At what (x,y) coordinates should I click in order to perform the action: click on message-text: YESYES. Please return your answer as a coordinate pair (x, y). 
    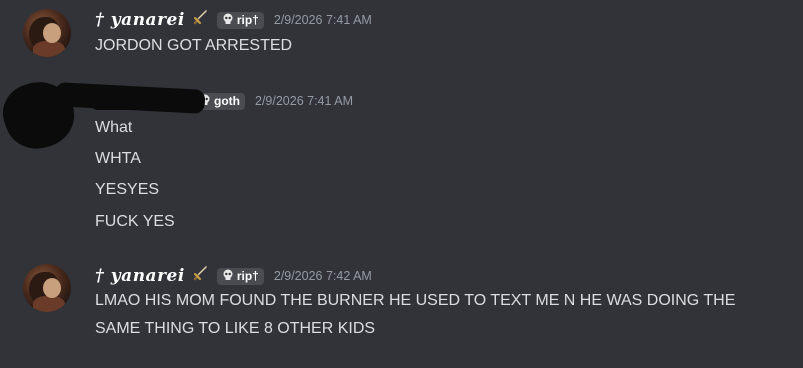
    Looking at the image, I should click on (127, 189).